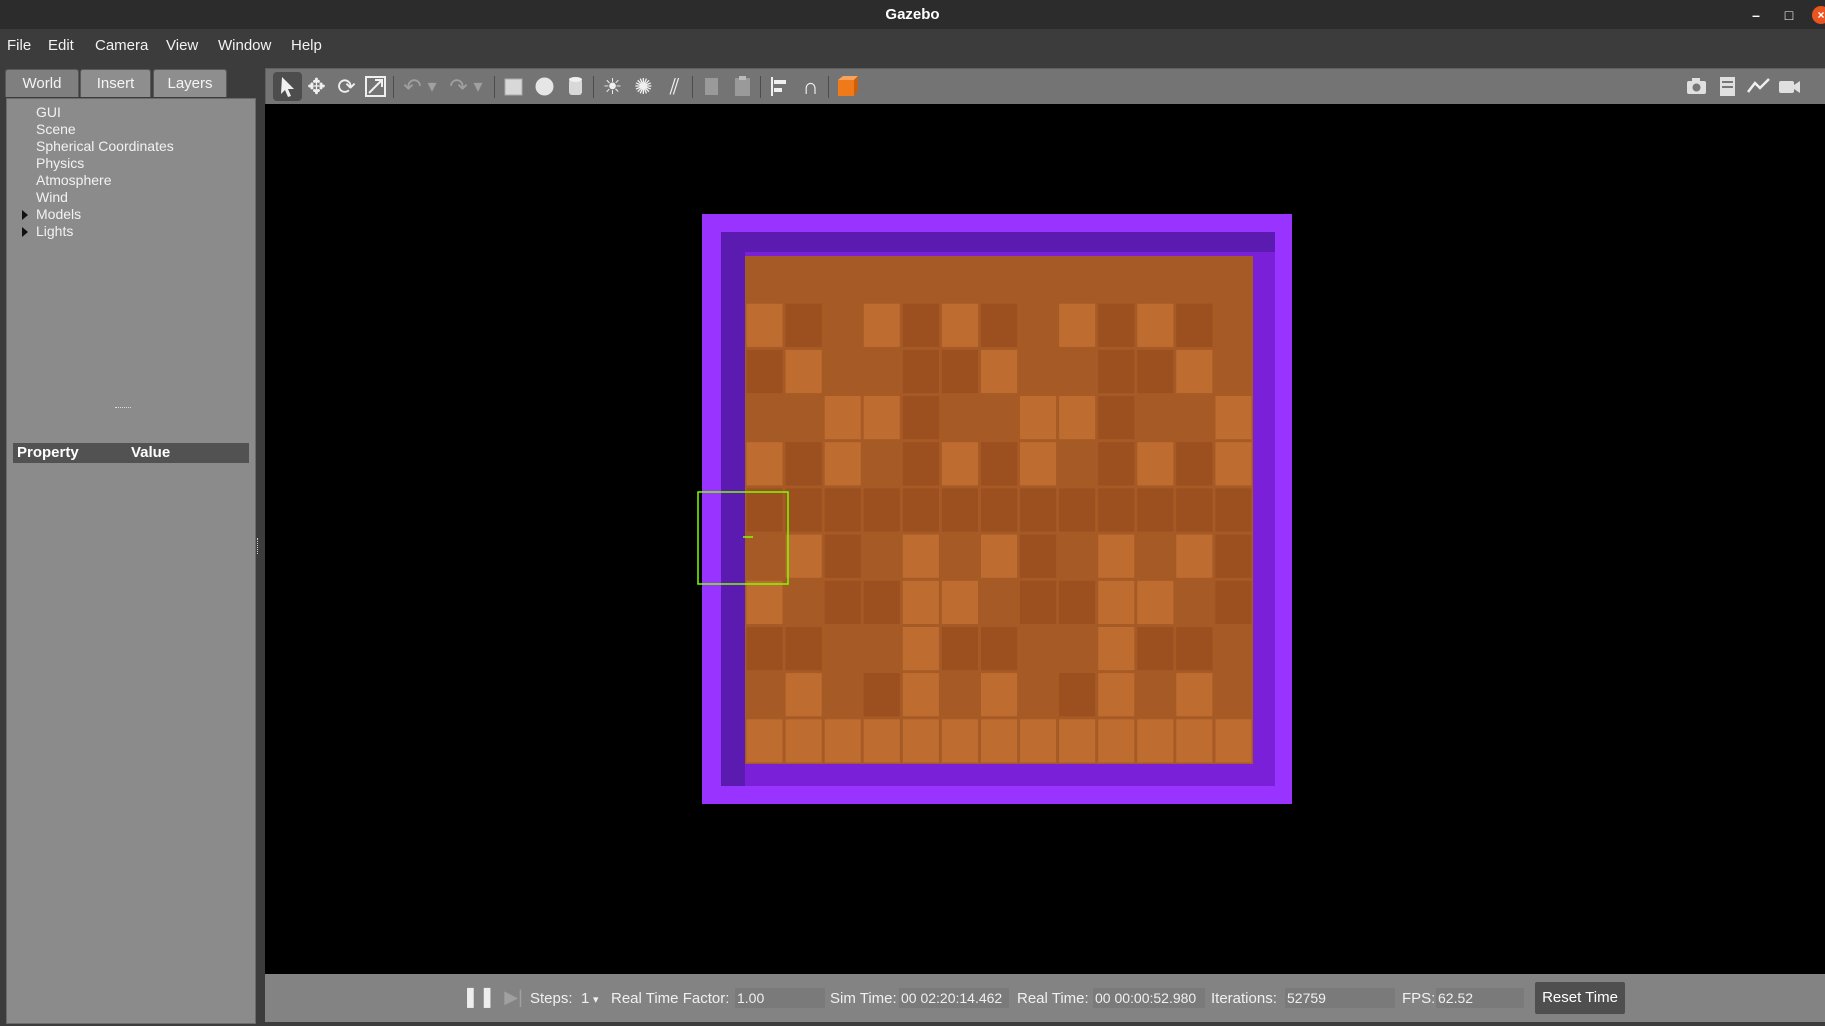 This screenshot has height=1026, width=1825. What do you see at coordinates (25, 215) in the screenshot?
I see `expand-models-icon` at bounding box center [25, 215].